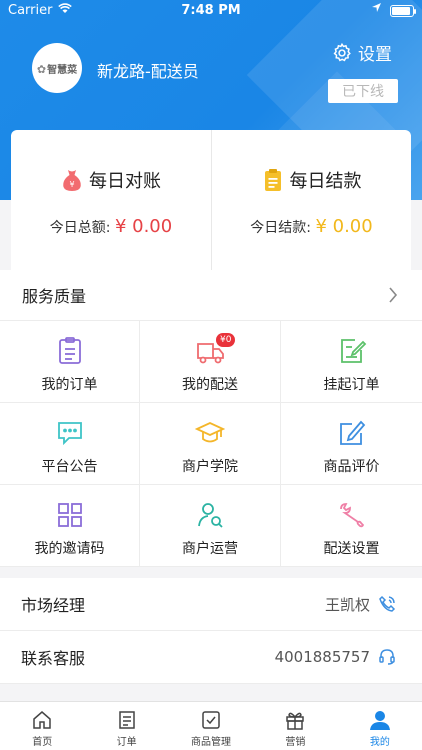 The width and height of the screenshot is (422, 750). What do you see at coordinates (125, 181) in the screenshot?
I see `daily-reconcile-title: 每日对账` at bounding box center [125, 181].